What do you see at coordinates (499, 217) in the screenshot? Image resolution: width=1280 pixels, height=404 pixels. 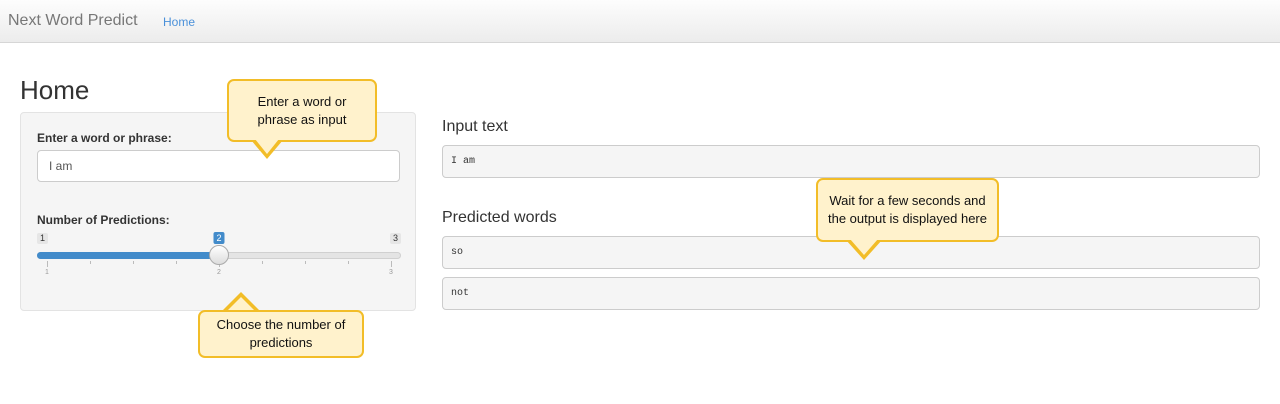 I see `predicted-words-heading: Predicted words` at bounding box center [499, 217].